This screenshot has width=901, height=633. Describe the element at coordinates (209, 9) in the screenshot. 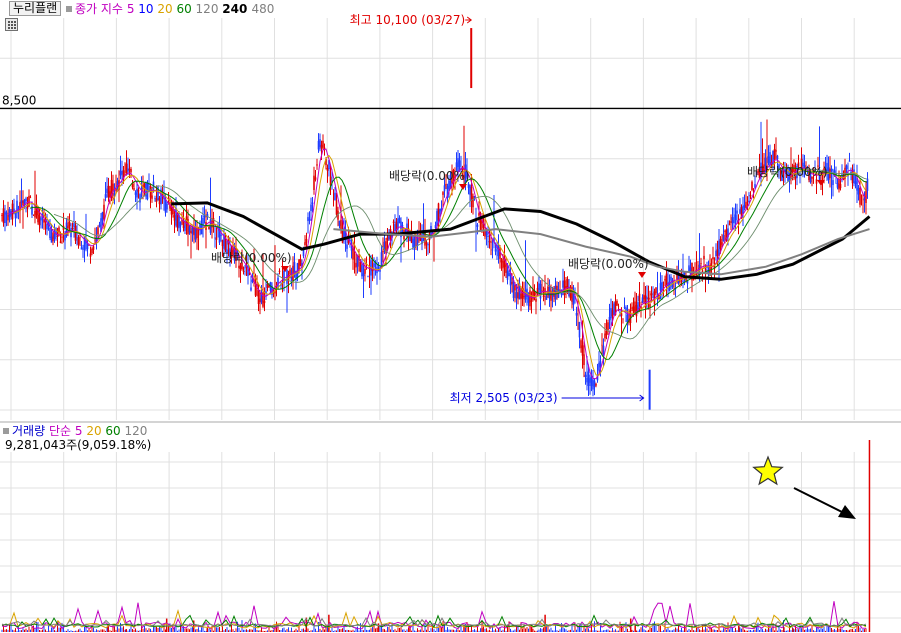

I see `price-ma-period-120: 120` at that location.